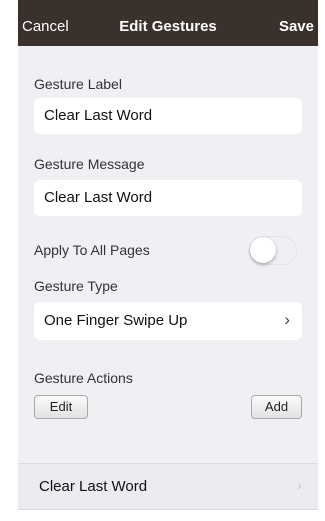 The width and height of the screenshot is (325, 521). Describe the element at coordinates (168, 198) in the screenshot. I see `gesture-message-input` at that location.